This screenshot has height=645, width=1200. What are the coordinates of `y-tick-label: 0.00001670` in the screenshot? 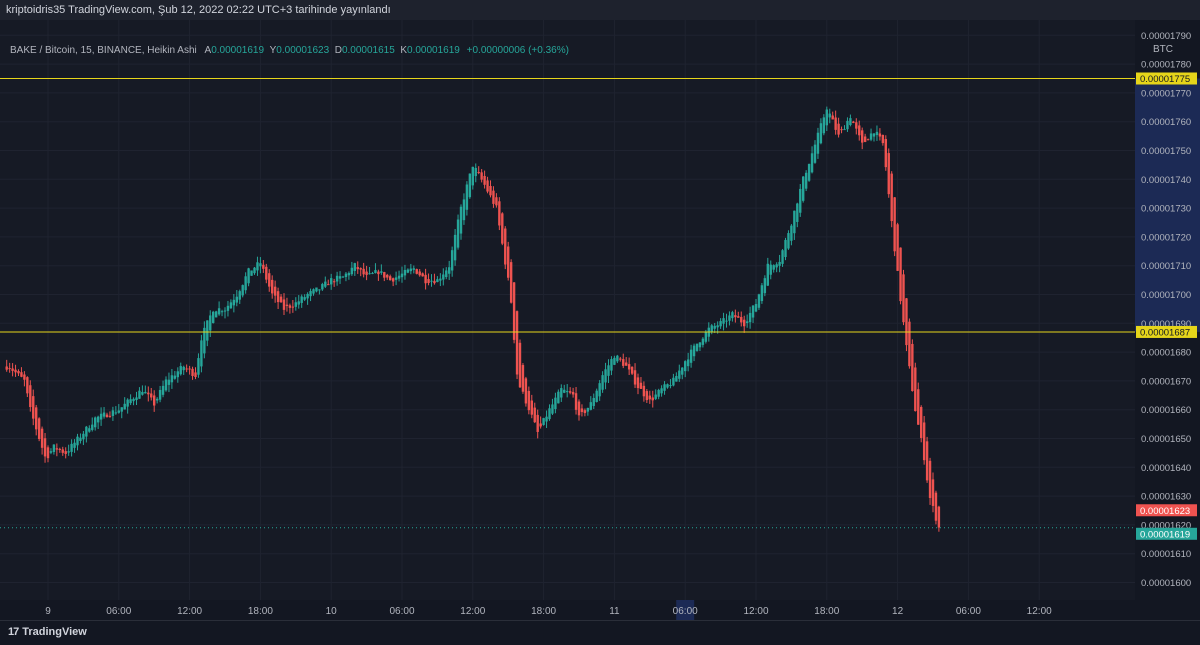 It's located at (1166, 381).